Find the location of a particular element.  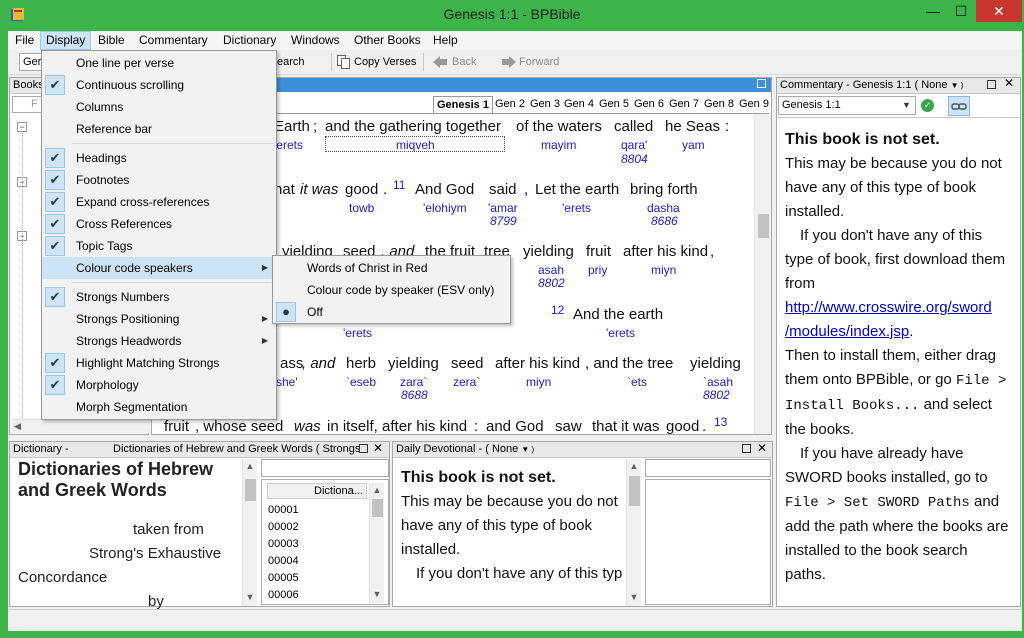

commentary-reference-field: Genesis 1:1 is located at coordinates (847, 105).